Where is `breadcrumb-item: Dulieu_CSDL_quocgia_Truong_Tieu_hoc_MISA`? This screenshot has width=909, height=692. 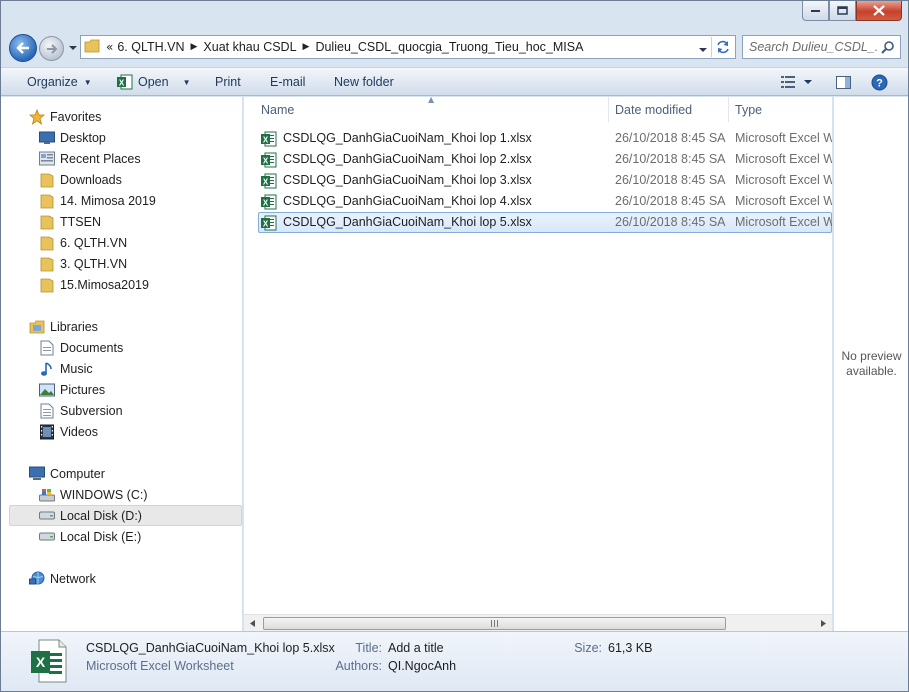
breadcrumb-item: Dulieu_CSDL_quocgia_Truong_Tieu_hoc_MISA is located at coordinates (449, 47).